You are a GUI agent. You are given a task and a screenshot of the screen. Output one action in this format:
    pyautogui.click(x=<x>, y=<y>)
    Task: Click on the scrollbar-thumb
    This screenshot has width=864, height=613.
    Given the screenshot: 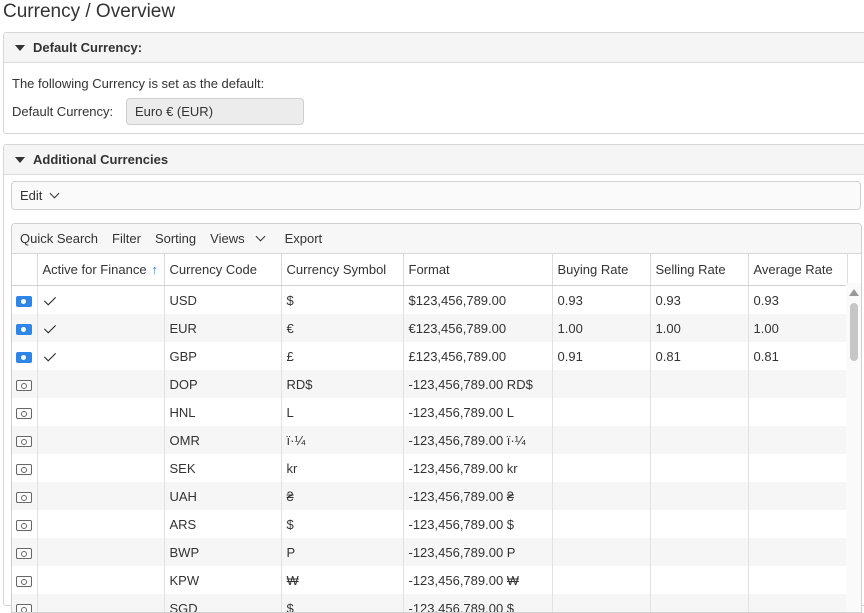 What is the action you would take?
    pyautogui.click(x=854, y=332)
    